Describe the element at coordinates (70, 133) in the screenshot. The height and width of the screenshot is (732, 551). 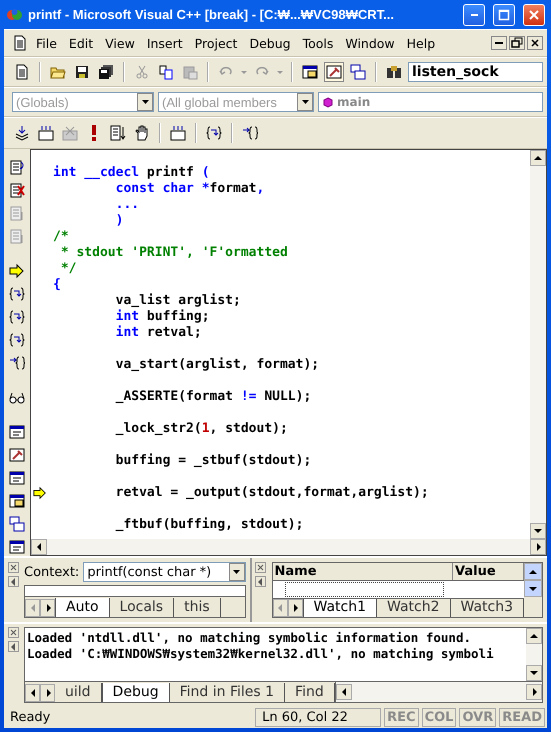
I see `grid-cross-icon` at that location.